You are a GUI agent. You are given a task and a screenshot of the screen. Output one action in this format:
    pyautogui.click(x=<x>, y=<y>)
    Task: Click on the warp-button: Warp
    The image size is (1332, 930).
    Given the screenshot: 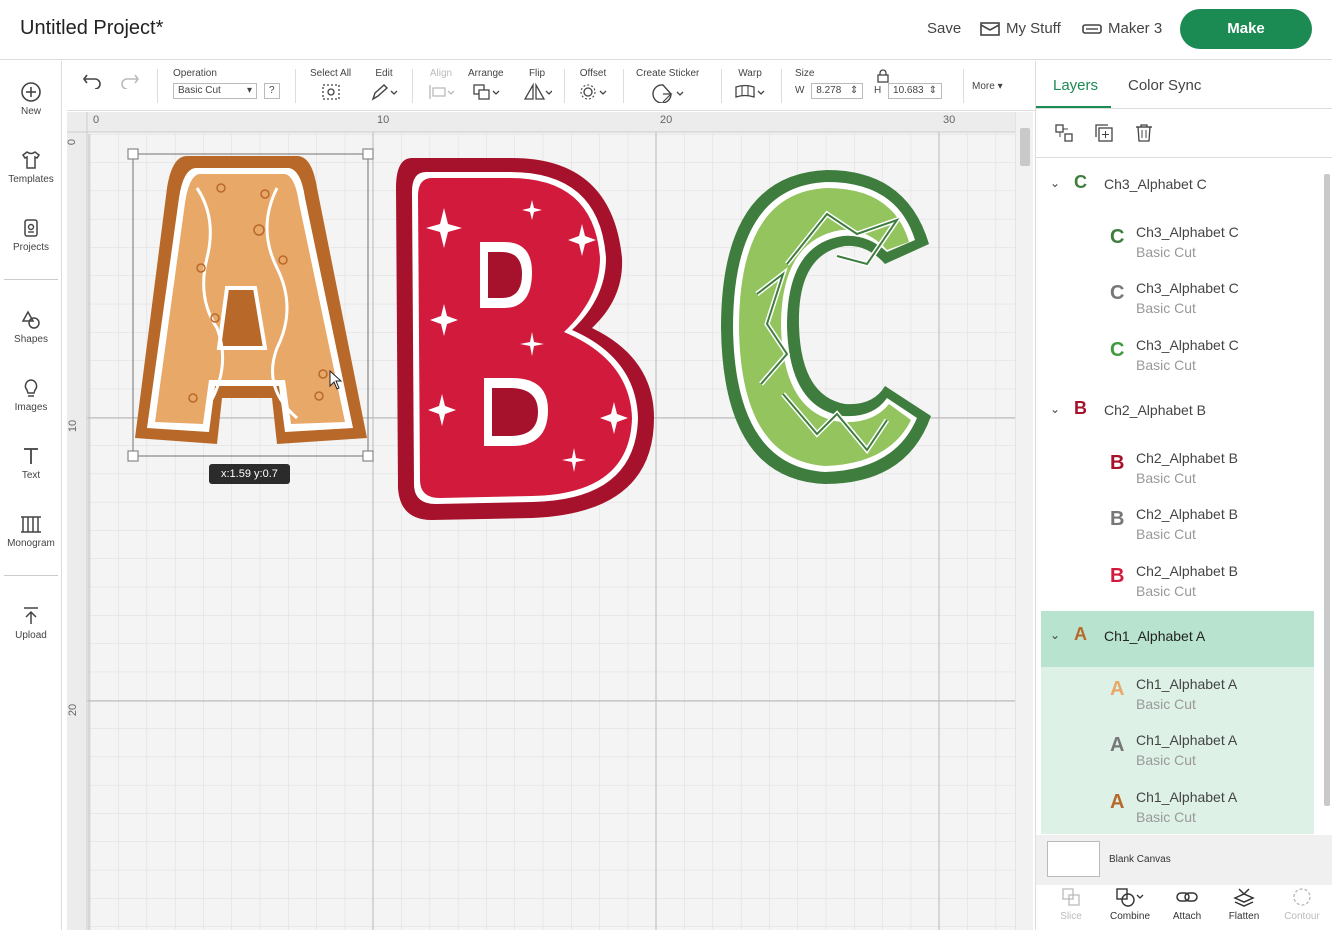 What is the action you would take?
    pyautogui.click(x=750, y=86)
    